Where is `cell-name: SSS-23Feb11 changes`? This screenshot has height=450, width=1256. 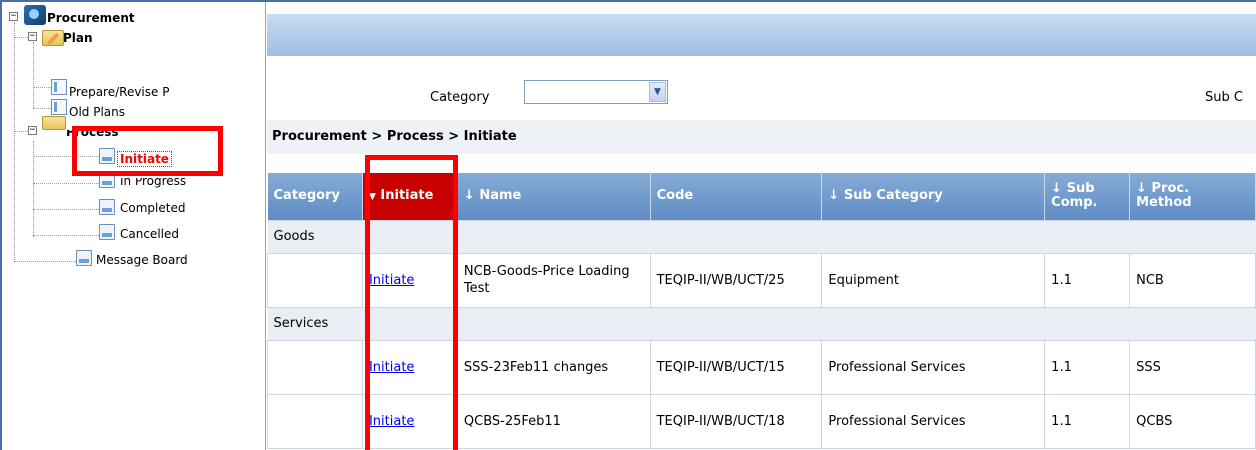
cell-name: SSS-23Feb11 changes is located at coordinates (553, 367).